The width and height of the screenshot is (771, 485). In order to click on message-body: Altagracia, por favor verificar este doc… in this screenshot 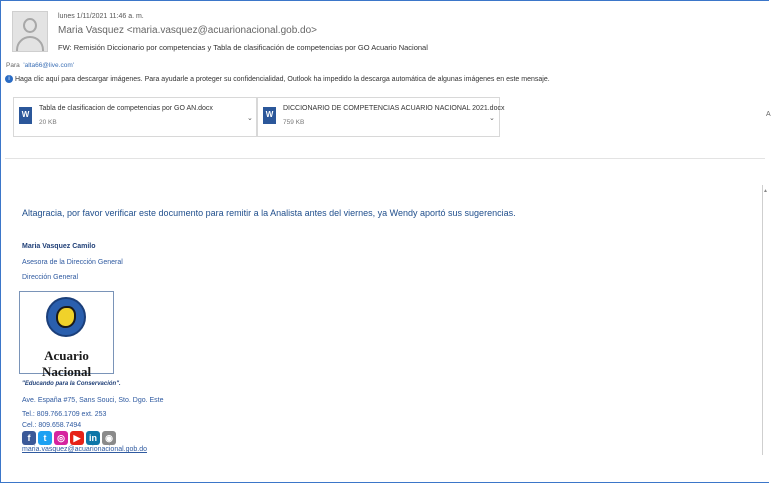, I will do `click(269, 213)`.